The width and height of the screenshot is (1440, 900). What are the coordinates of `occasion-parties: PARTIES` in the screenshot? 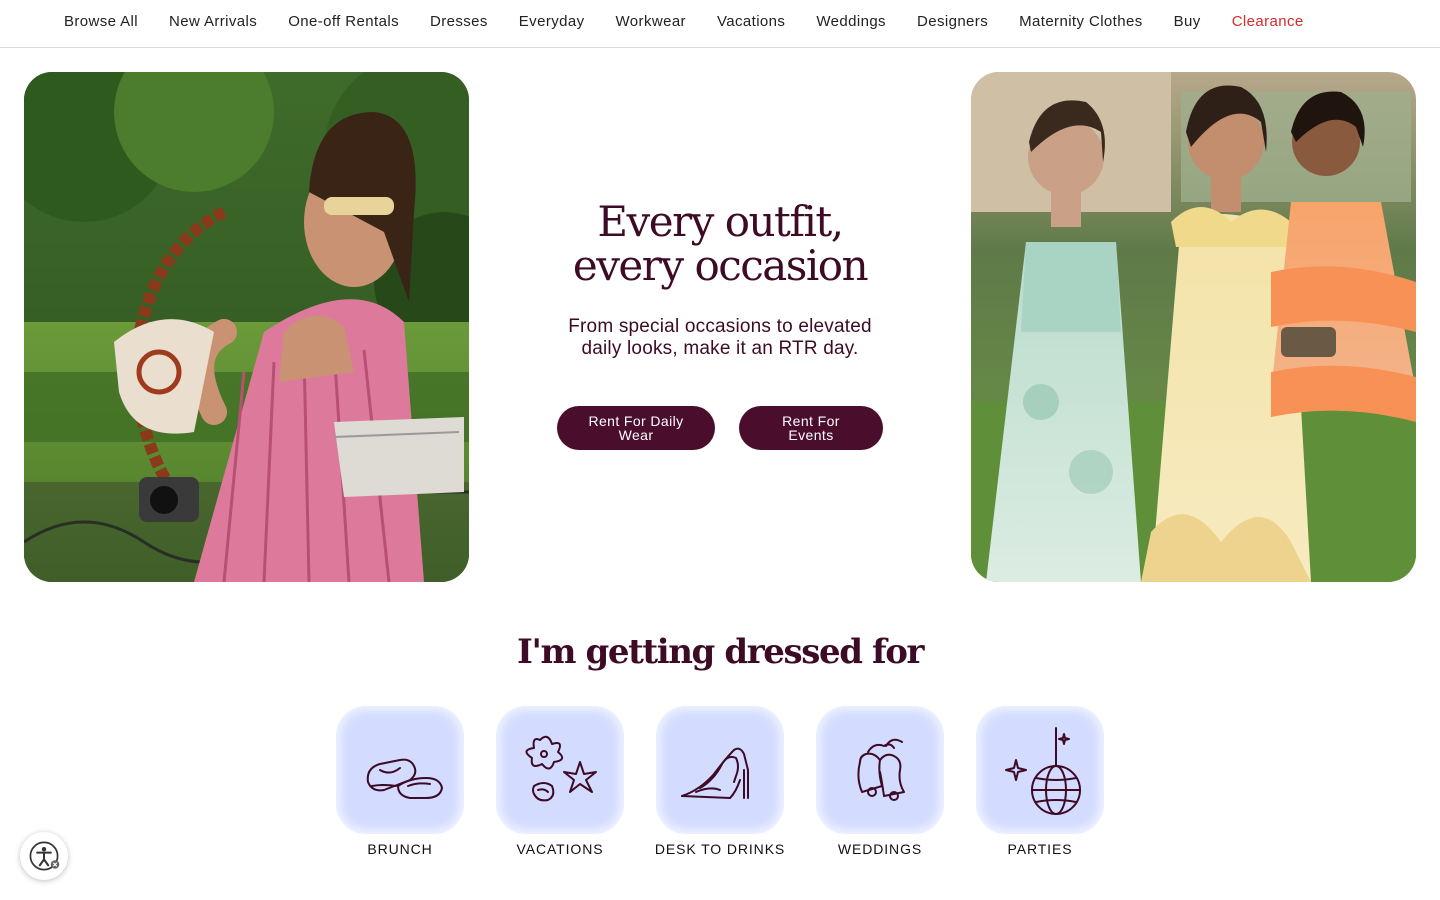 It's located at (1040, 782).